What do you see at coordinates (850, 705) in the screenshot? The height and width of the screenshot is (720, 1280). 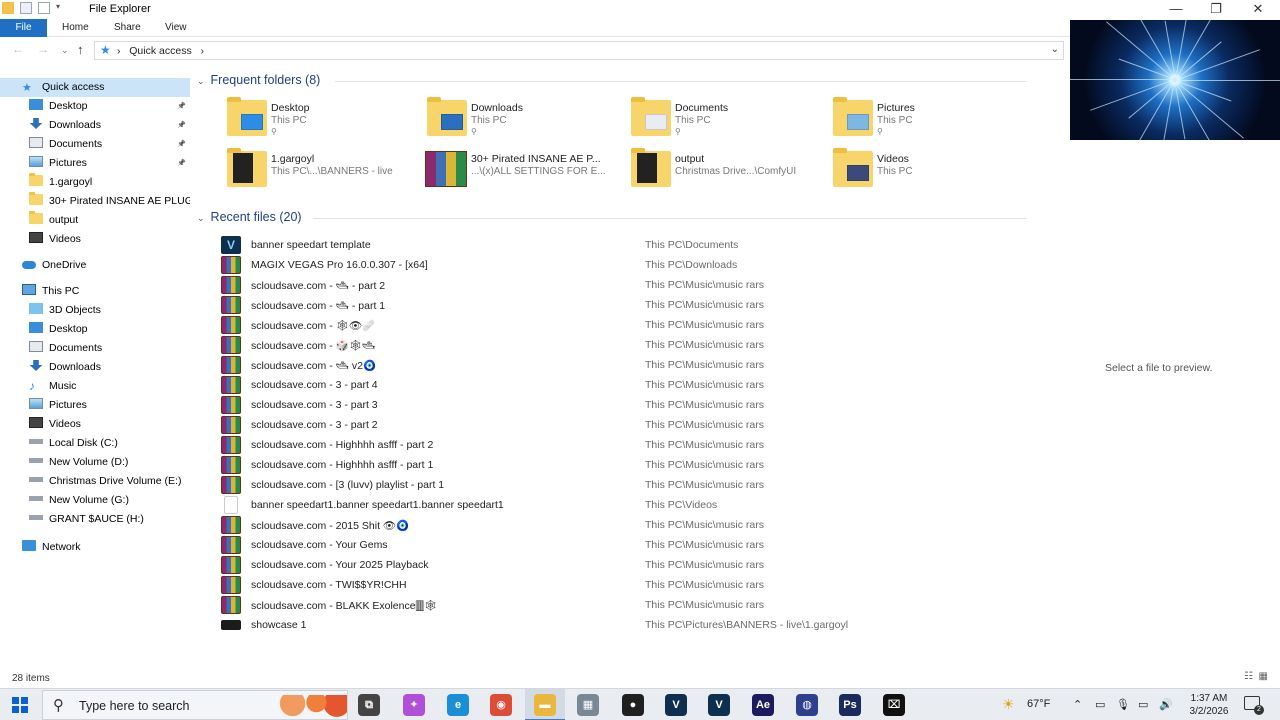 I see `photoshop-icon: Ps` at bounding box center [850, 705].